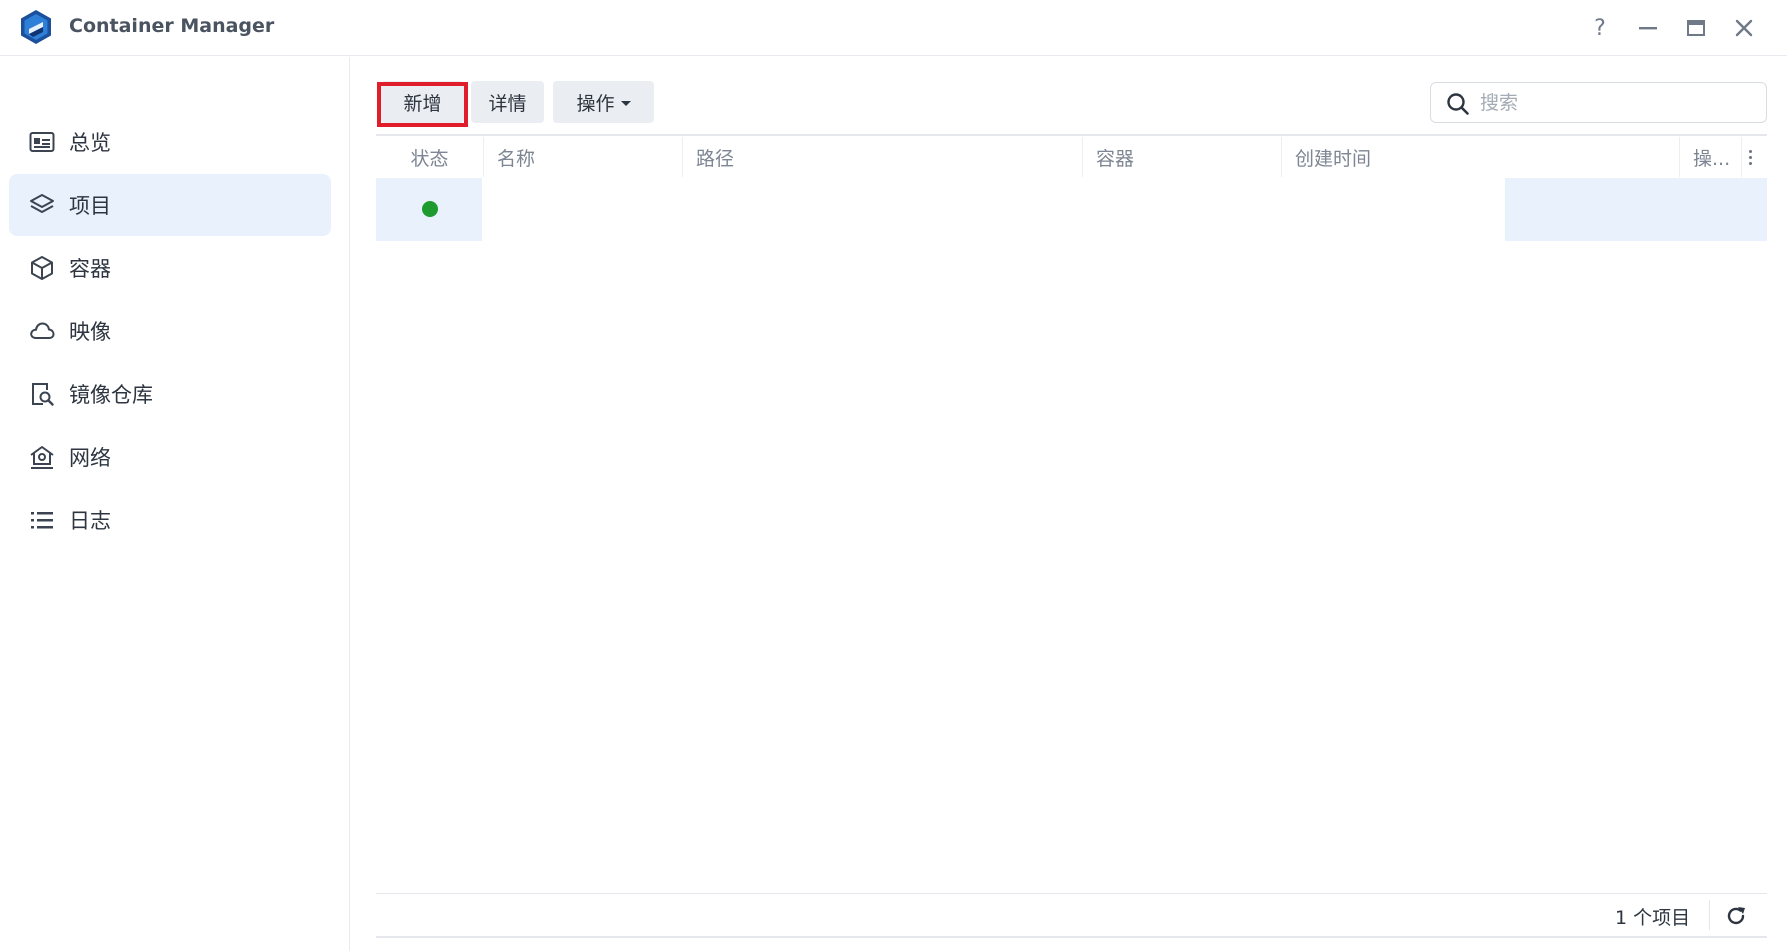 The height and width of the screenshot is (951, 1787). I want to click on search-input, so click(1615, 103).